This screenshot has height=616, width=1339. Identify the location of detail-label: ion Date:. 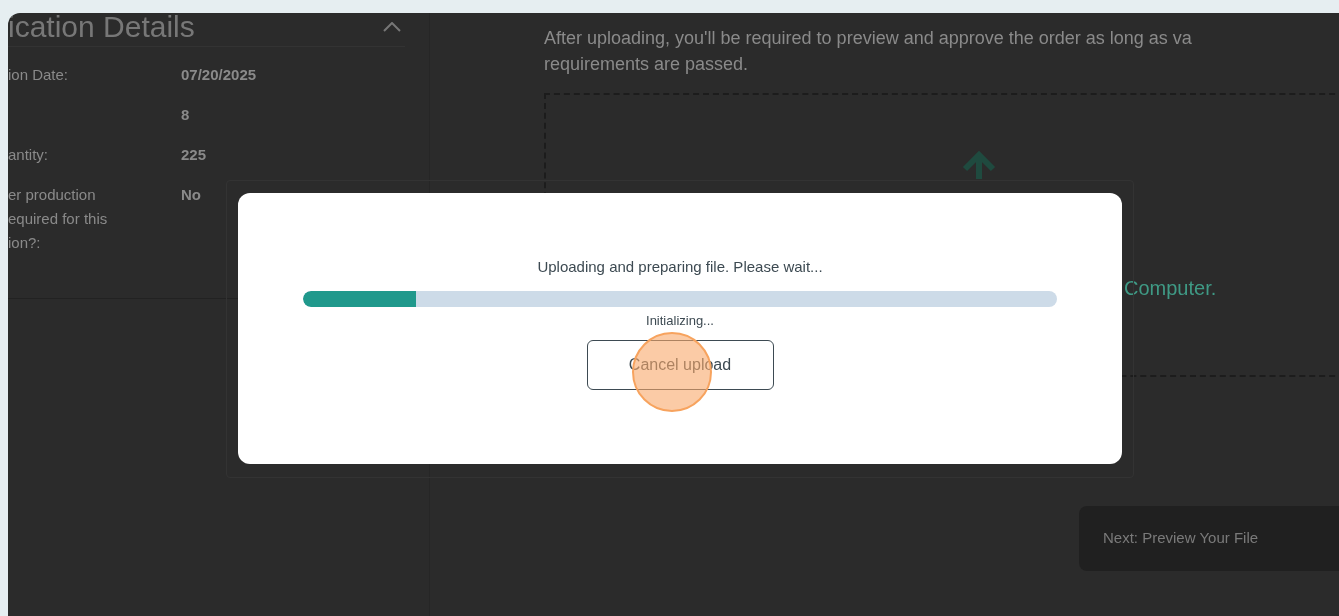
(39, 75).